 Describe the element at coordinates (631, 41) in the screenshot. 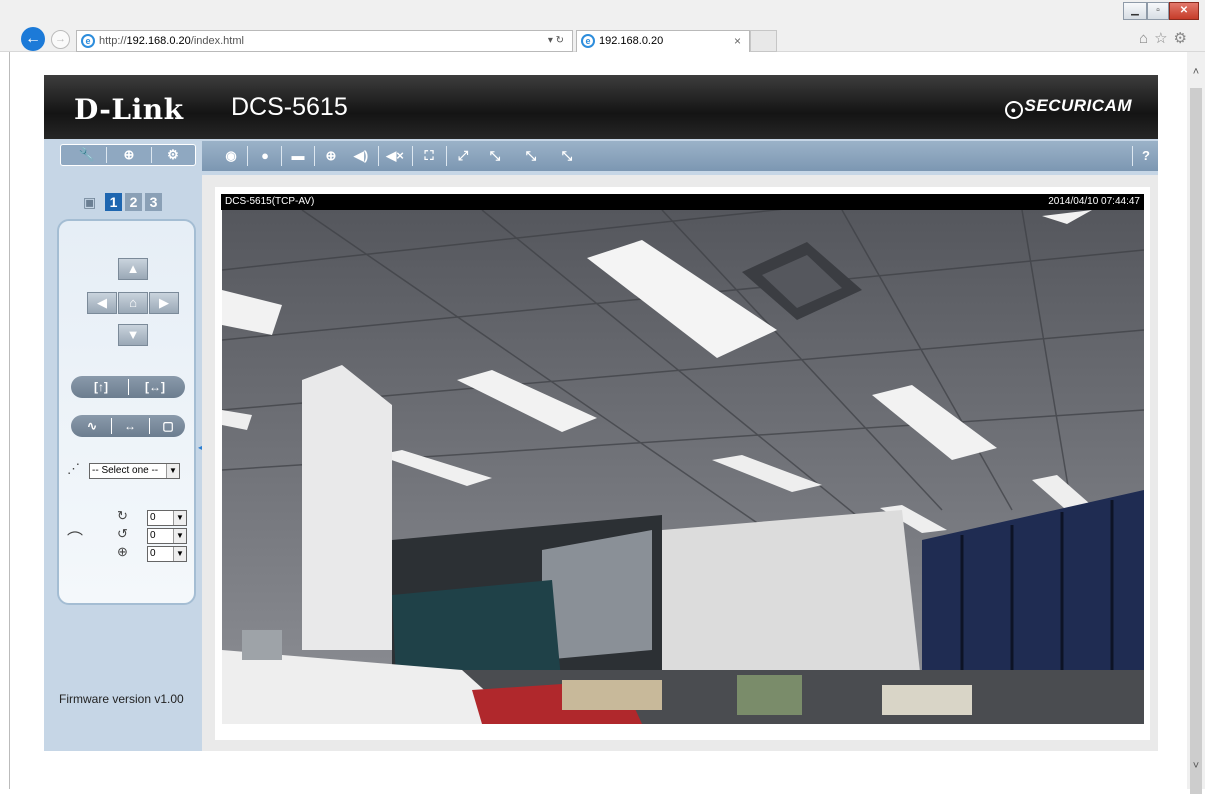

I see `tab-title: 192.168.0.20` at that location.